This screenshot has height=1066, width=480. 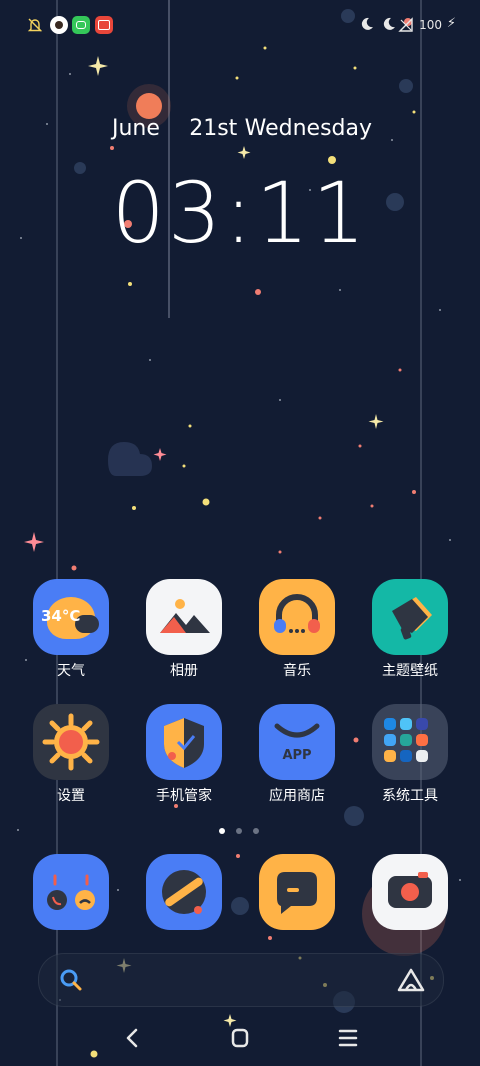 What do you see at coordinates (81, 25) in the screenshot?
I see `wechat-notification-icon` at bounding box center [81, 25].